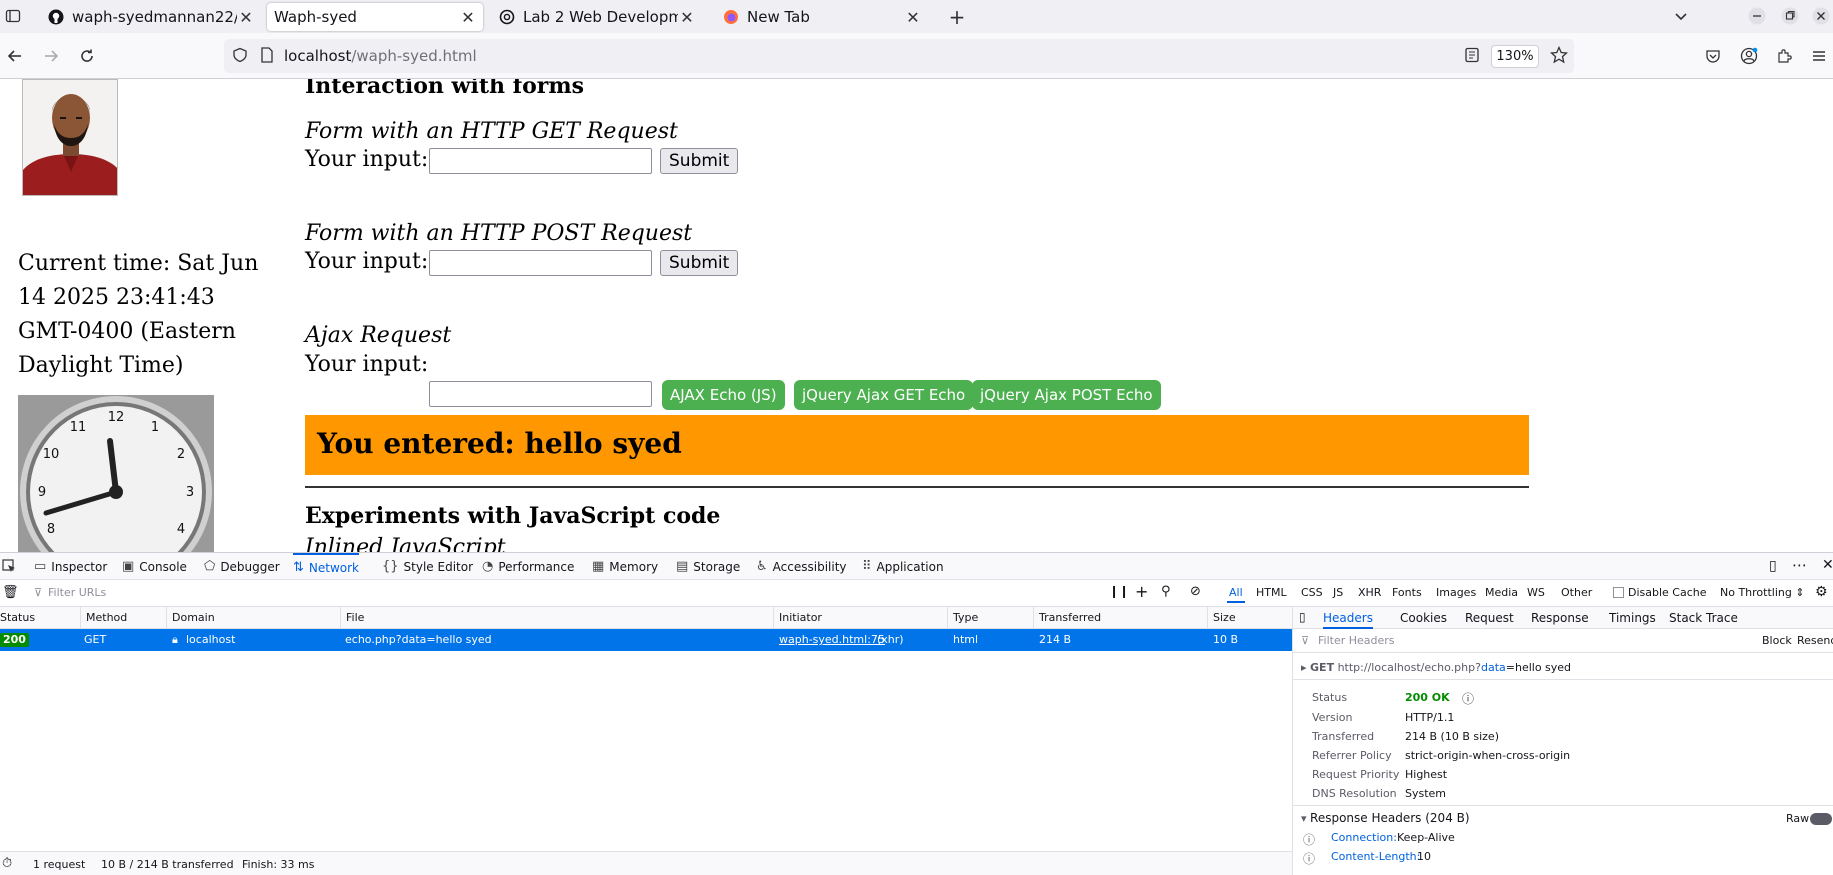 This screenshot has height=875, width=1833. Describe the element at coordinates (1141, 591) in the screenshot. I see `add-icon: +` at that location.